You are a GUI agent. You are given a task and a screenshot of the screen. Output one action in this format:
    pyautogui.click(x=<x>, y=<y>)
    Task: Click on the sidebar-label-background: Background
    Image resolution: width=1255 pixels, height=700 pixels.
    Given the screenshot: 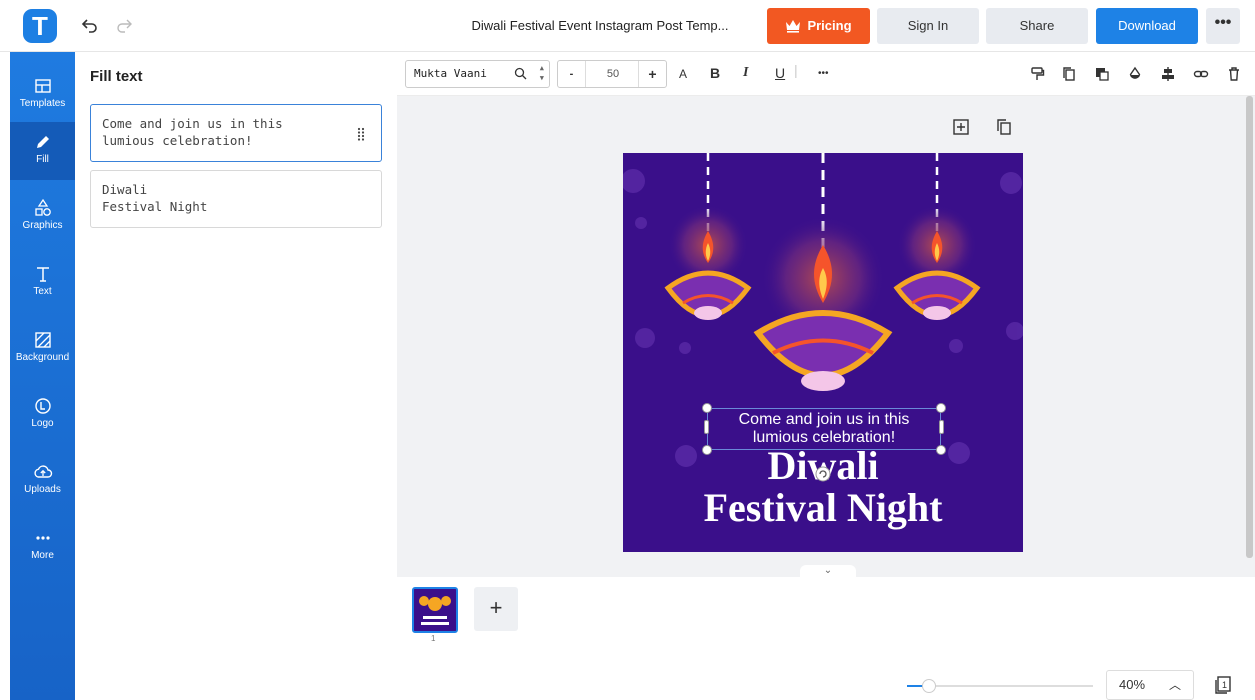 What is the action you would take?
    pyautogui.click(x=42, y=357)
    